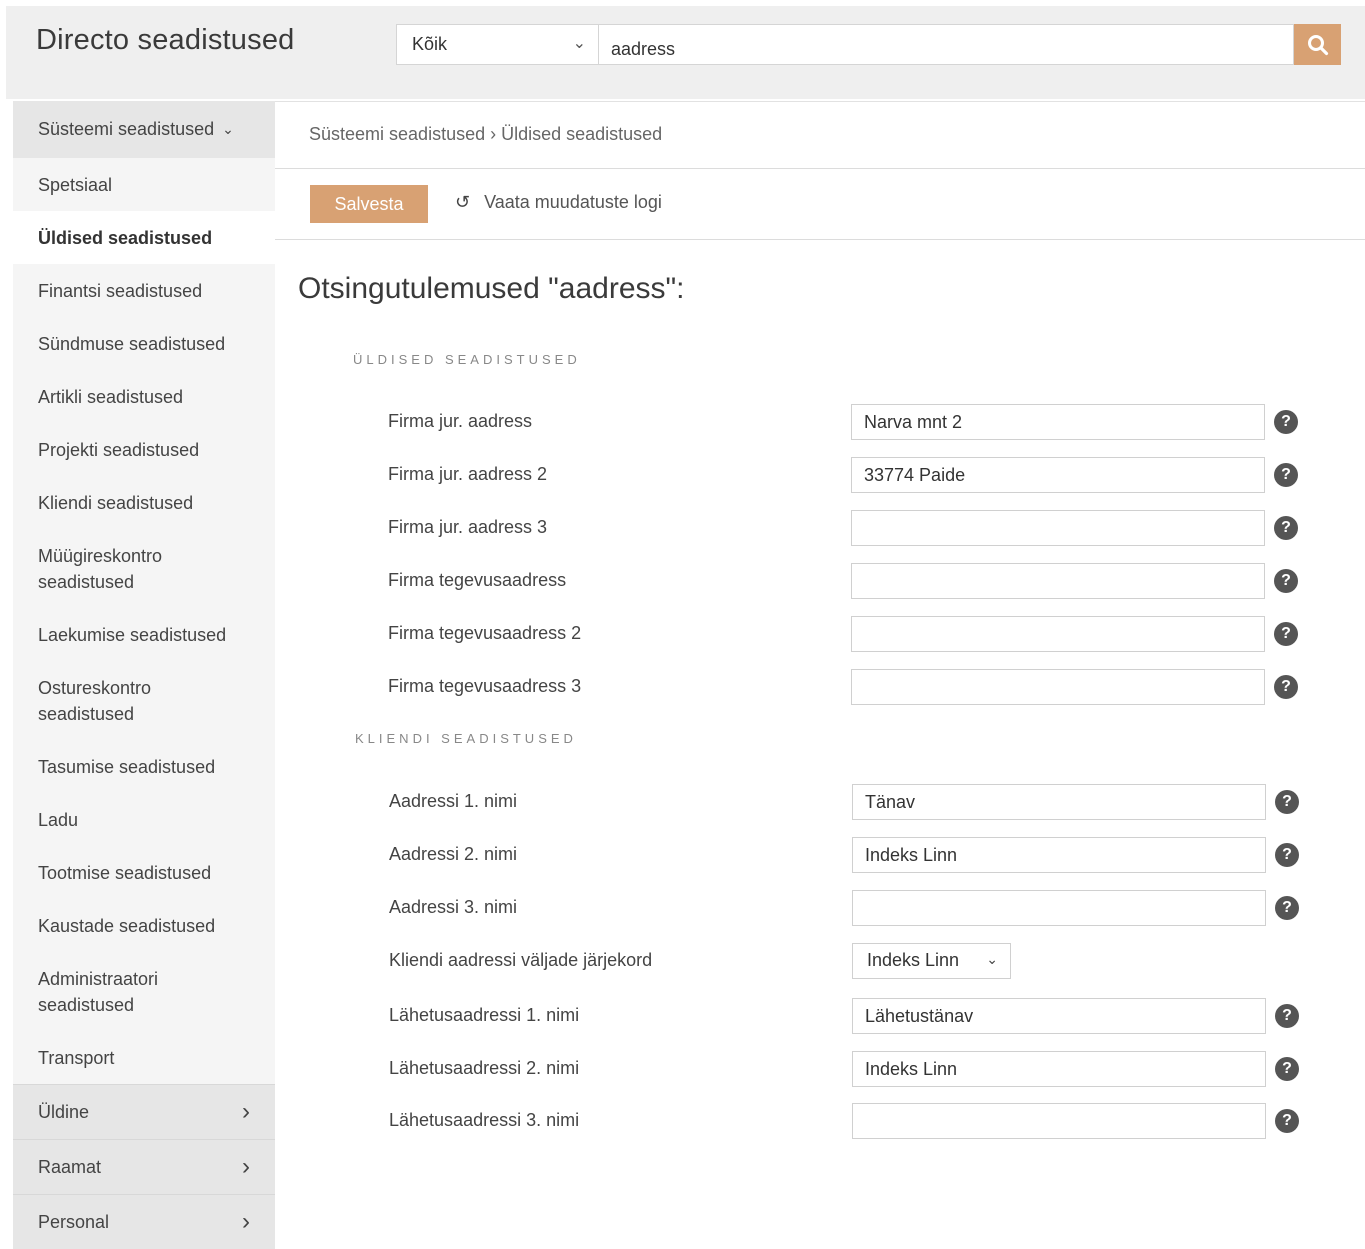  I want to click on search-input, so click(946, 44).